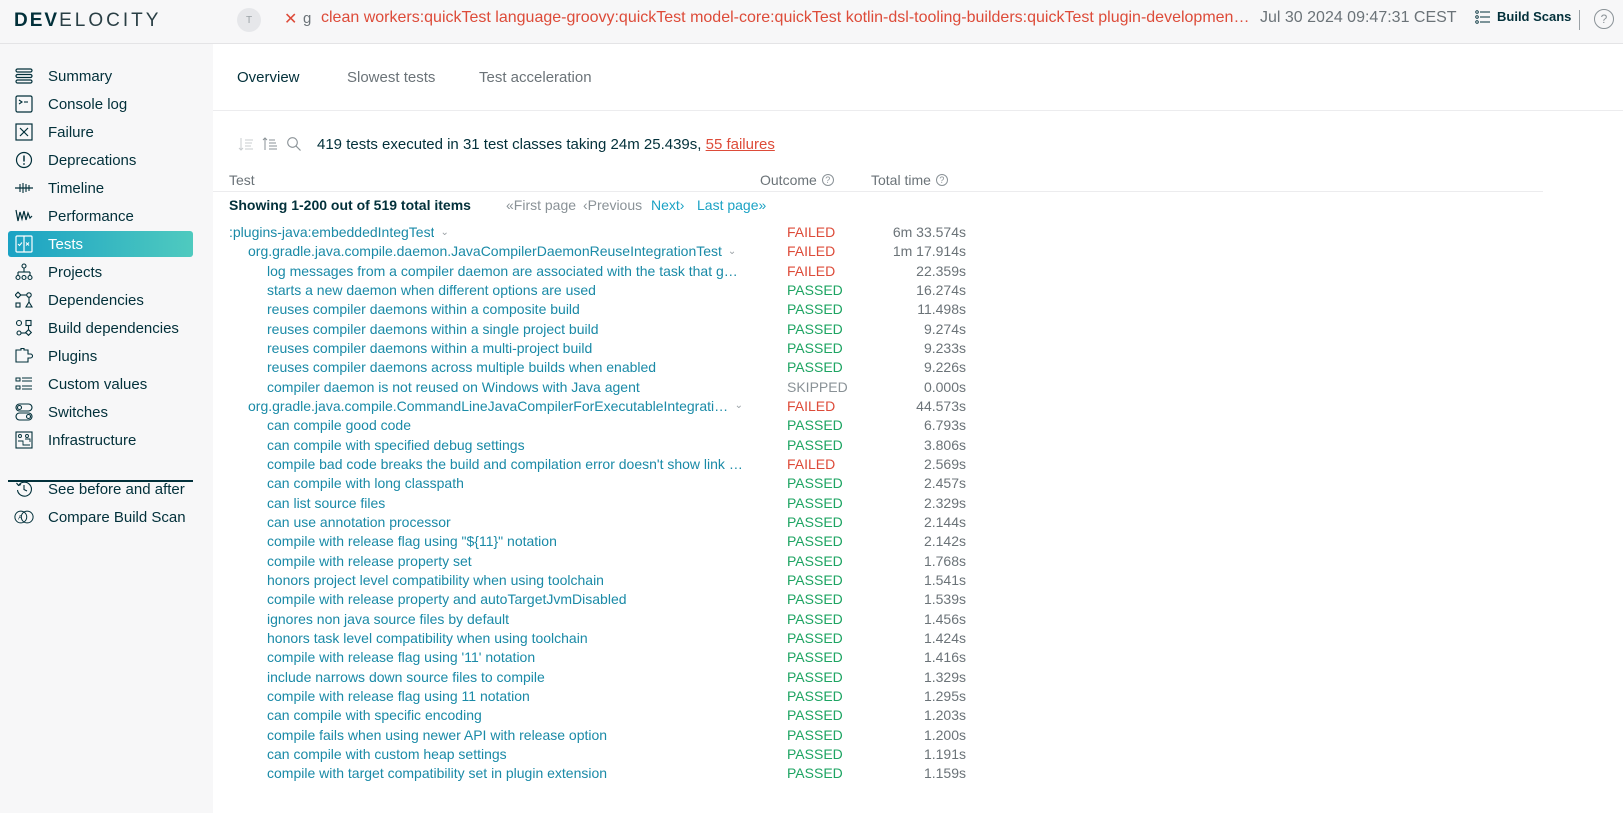 This screenshot has width=1623, height=813. I want to click on last-page-button: Last page», so click(731, 205).